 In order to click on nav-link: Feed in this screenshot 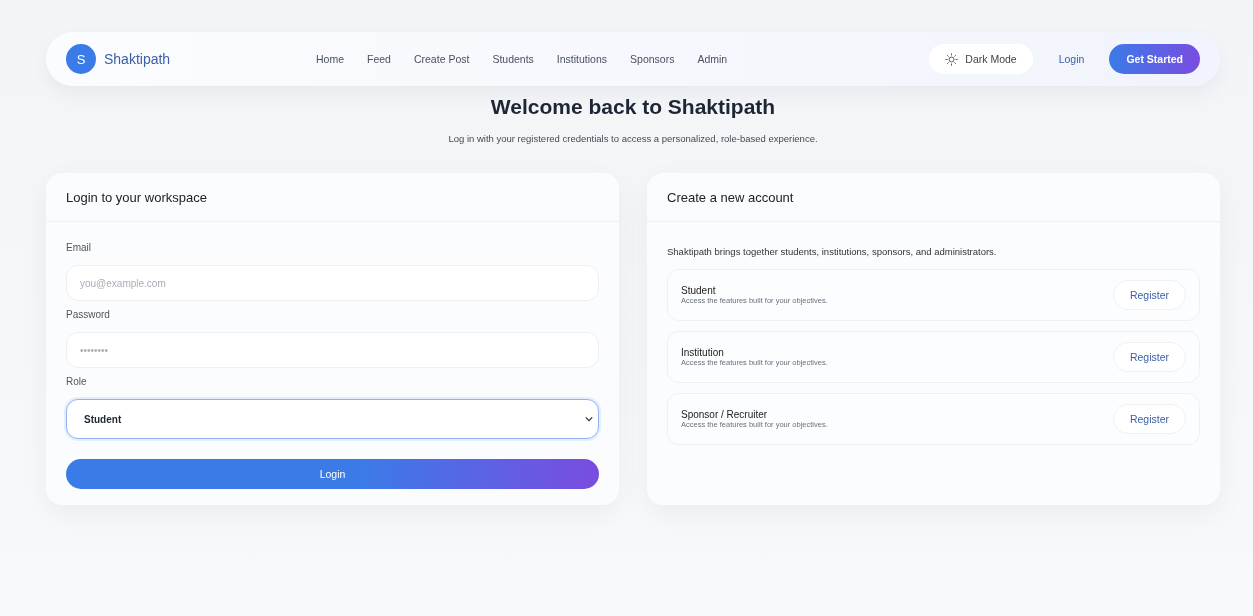, I will do `click(379, 59)`.